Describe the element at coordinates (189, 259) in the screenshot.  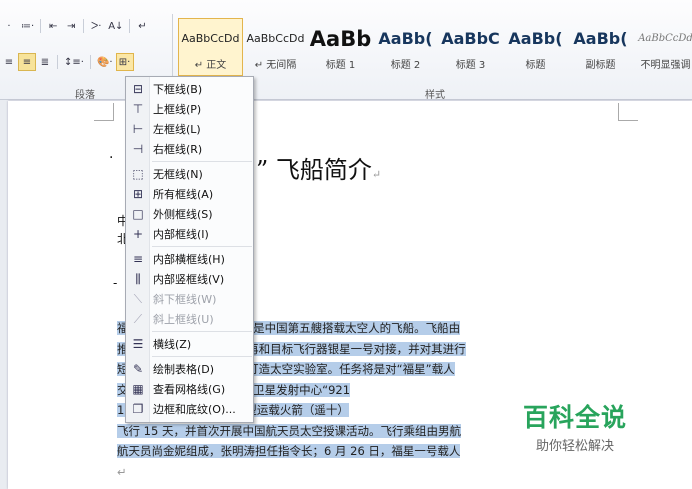
I see `menu-inside-horizontal-border: ≡ 内部横框线(H)` at that location.